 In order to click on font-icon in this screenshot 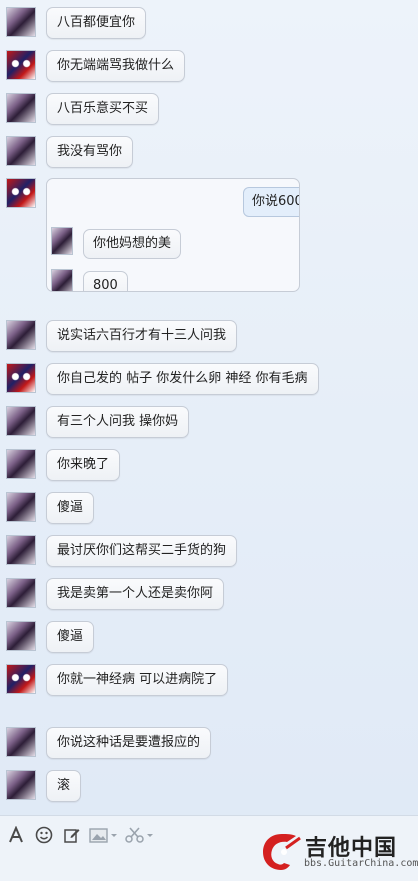, I will do `click(16, 835)`.